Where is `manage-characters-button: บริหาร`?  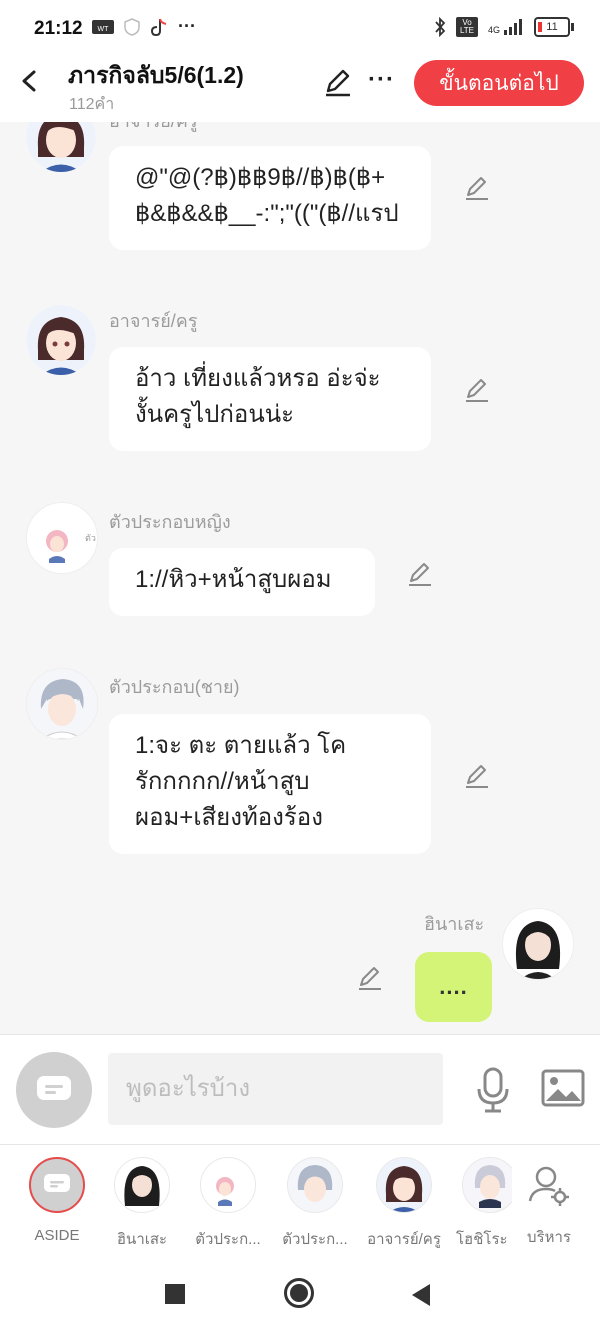 manage-characters-button: บริหาร is located at coordinates (549, 1203).